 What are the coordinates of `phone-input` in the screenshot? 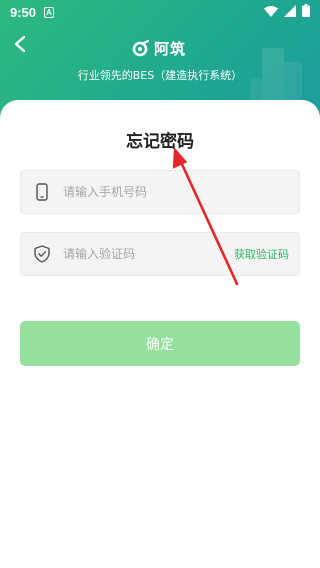 It's located at (181, 192).